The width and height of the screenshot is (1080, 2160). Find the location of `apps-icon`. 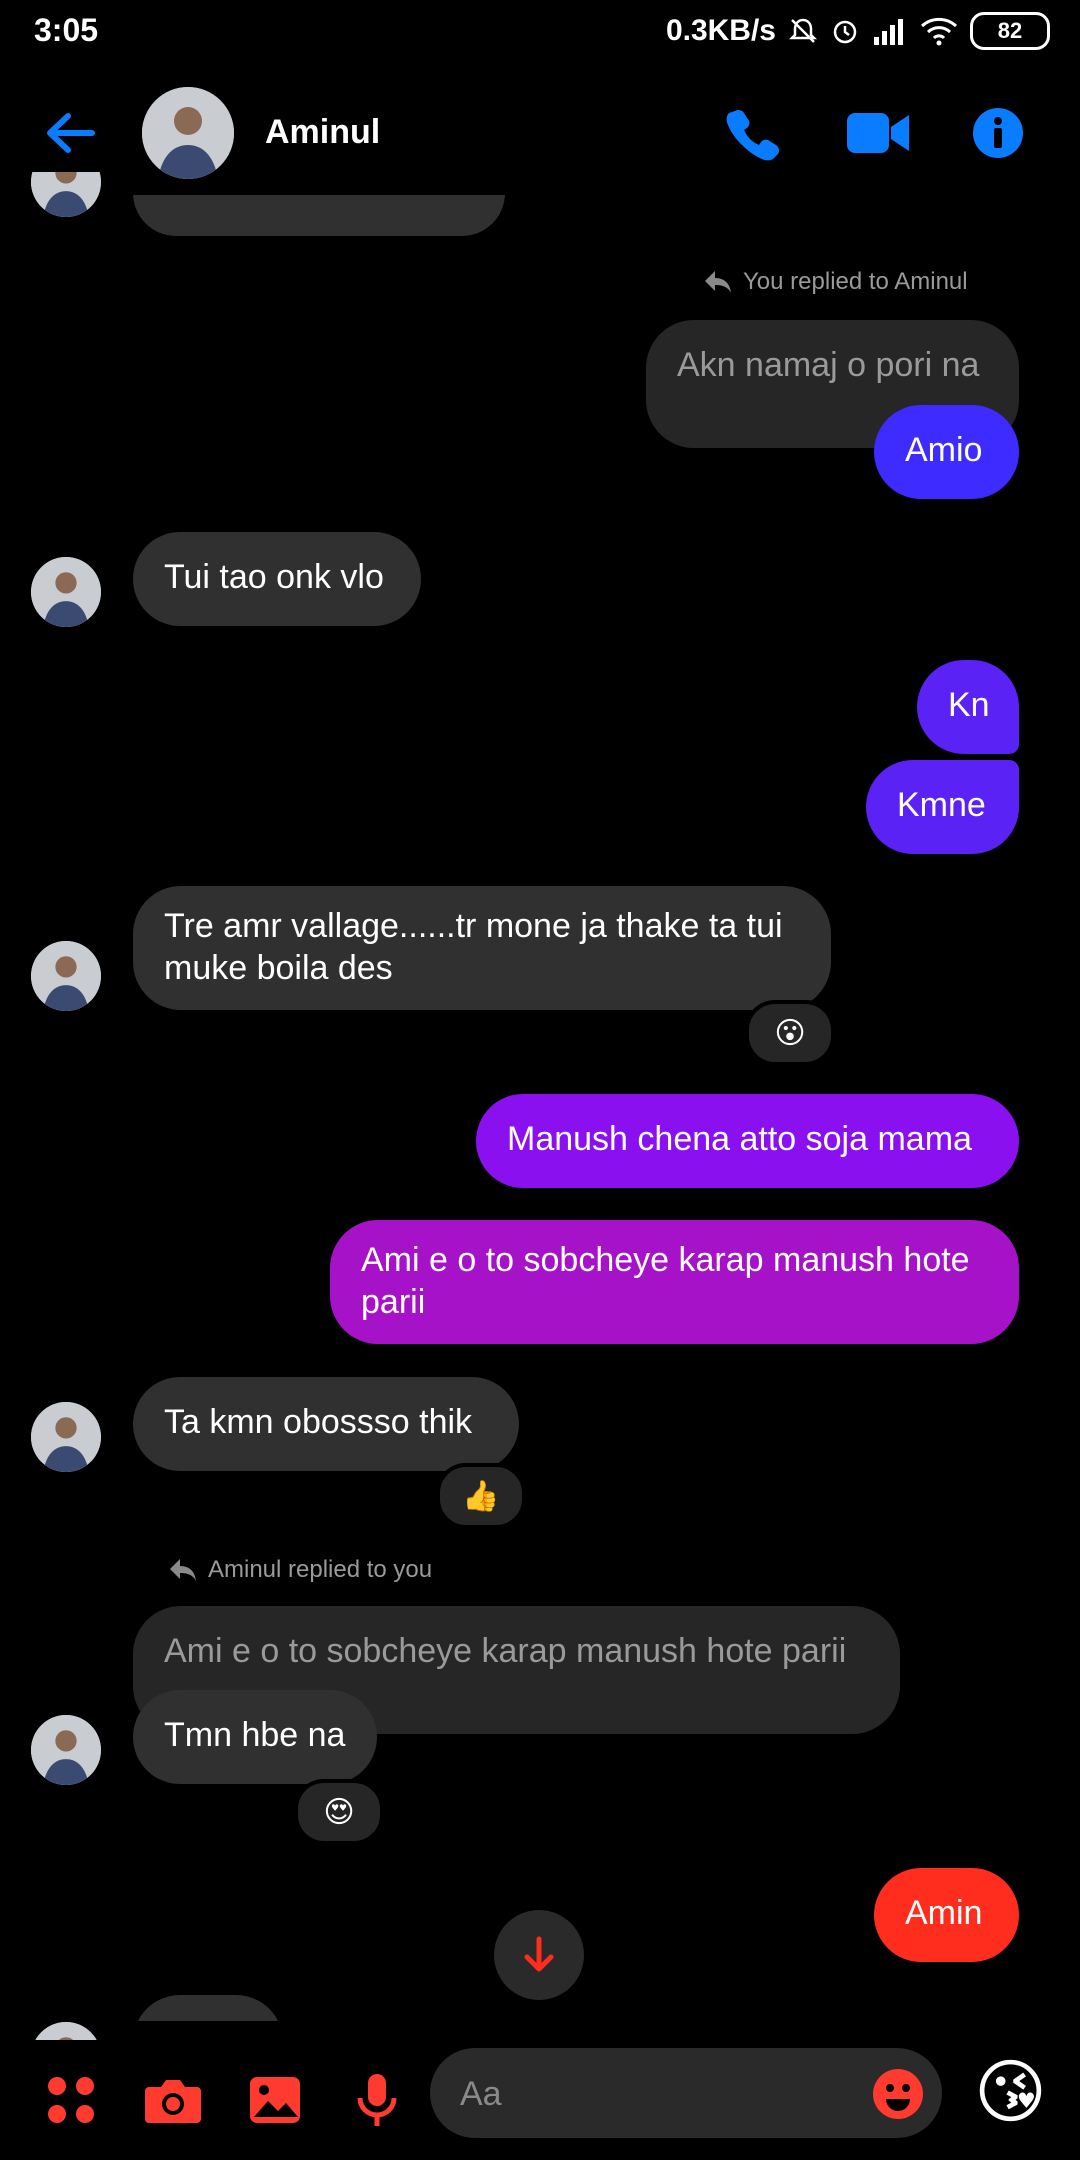

apps-icon is located at coordinates (71, 2100).